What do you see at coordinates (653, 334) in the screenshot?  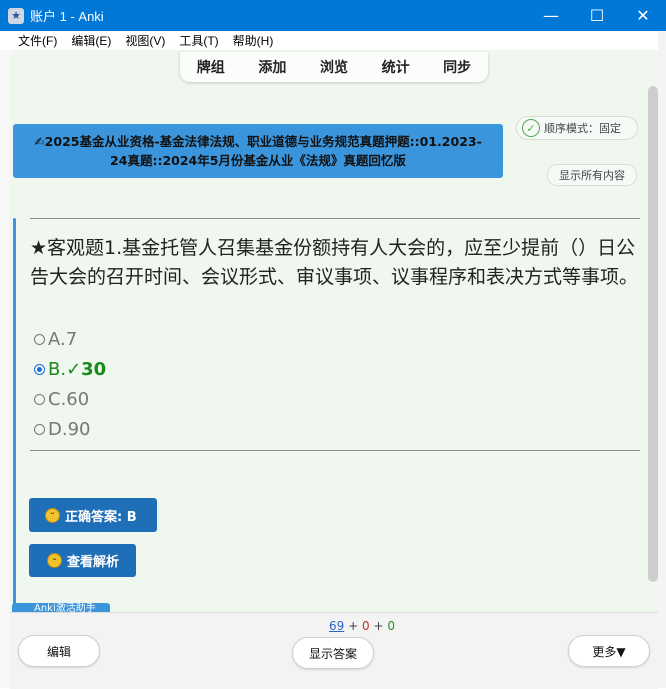 I see `vertical-scrollbar` at bounding box center [653, 334].